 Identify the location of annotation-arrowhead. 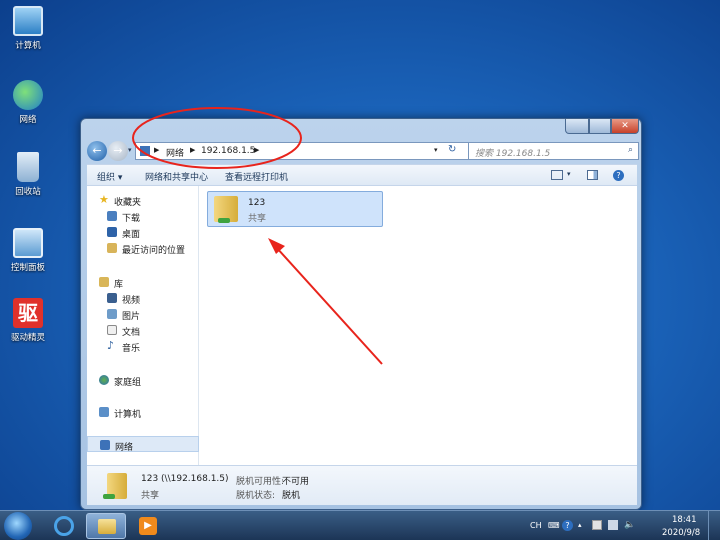
(276, 246).